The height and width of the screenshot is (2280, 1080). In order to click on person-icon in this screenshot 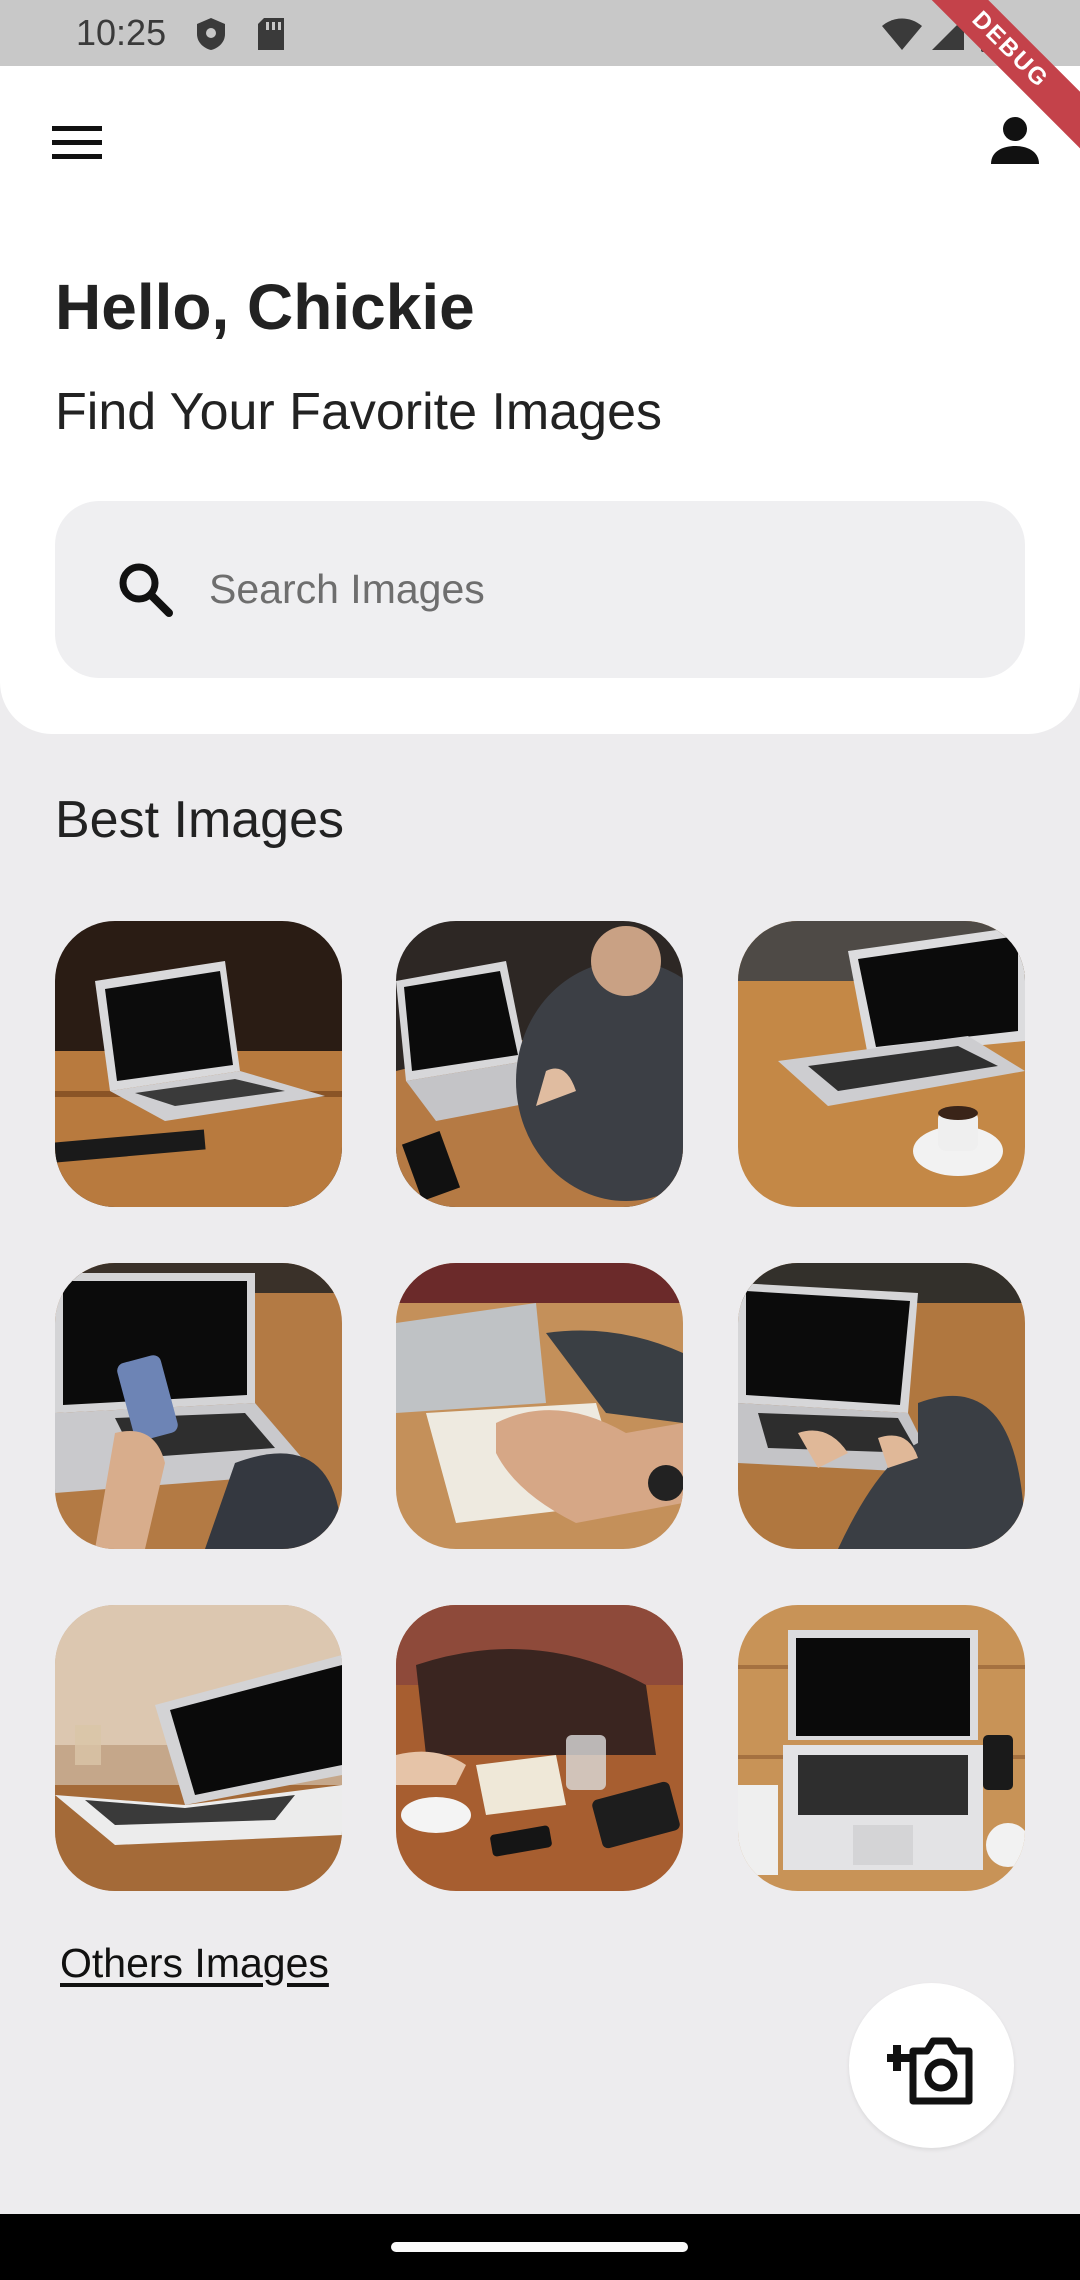, I will do `click(1015, 140)`.